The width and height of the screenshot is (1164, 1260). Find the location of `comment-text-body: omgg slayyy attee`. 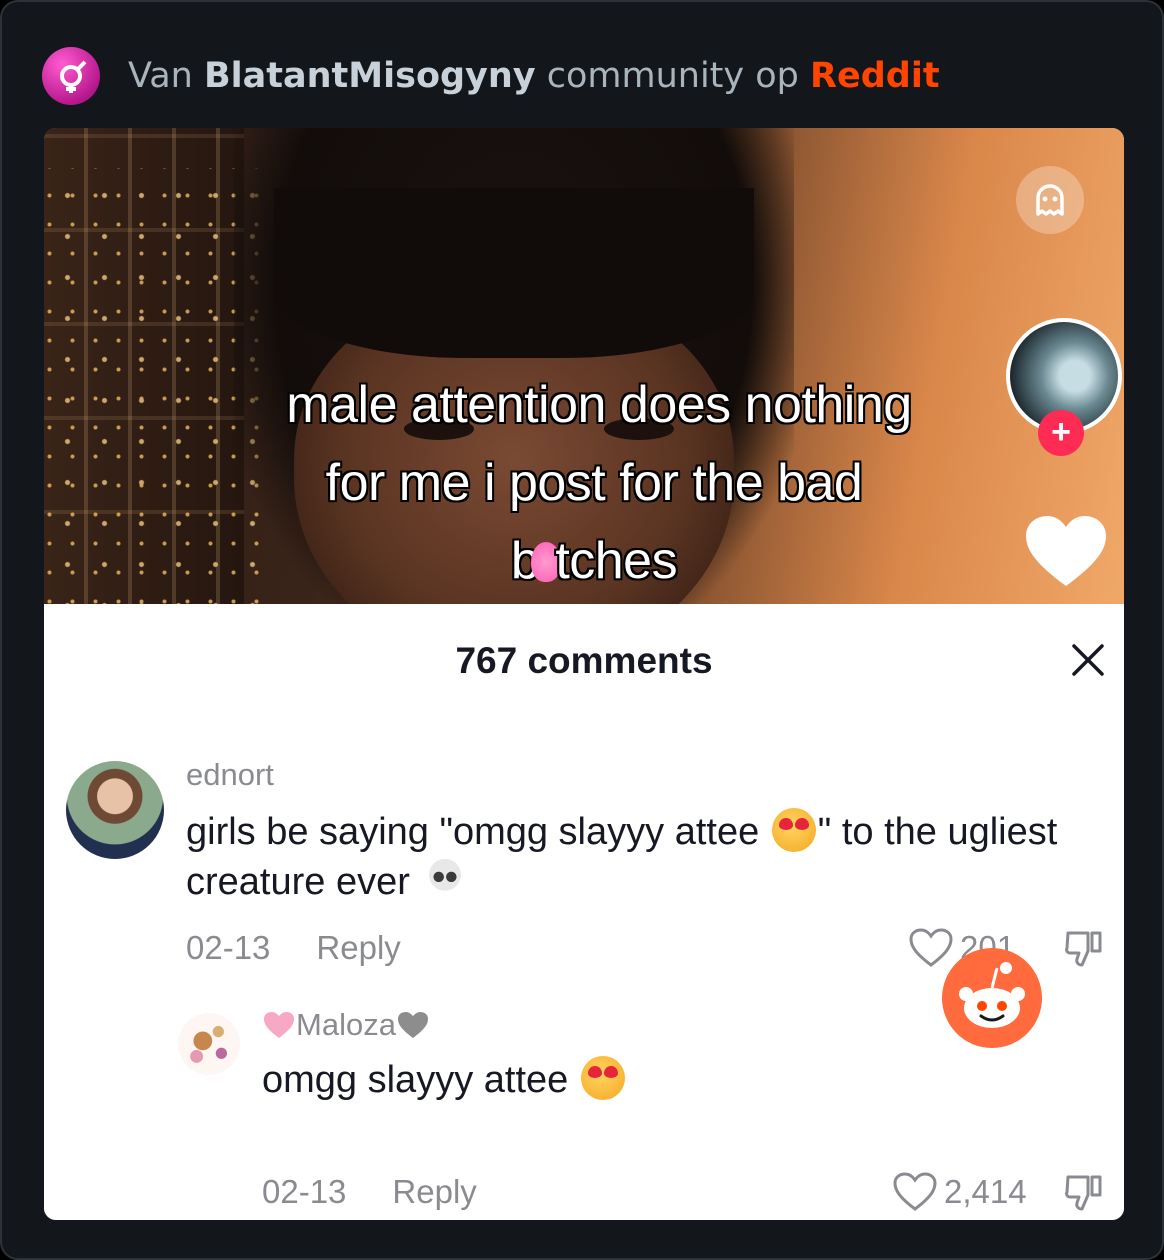

comment-text-body: omgg slayyy attee is located at coordinates (420, 1080).